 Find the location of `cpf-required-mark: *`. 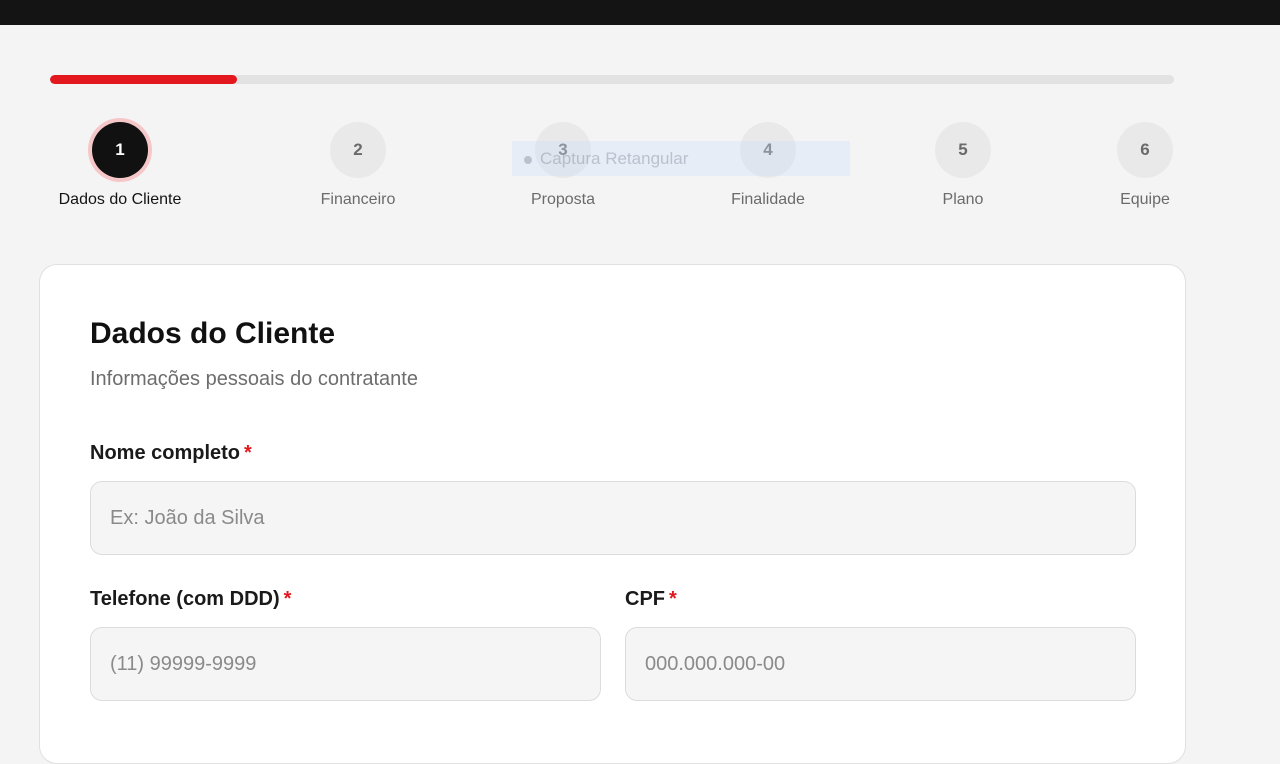

cpf-required-mark: * is located at coordinates (673, 599).